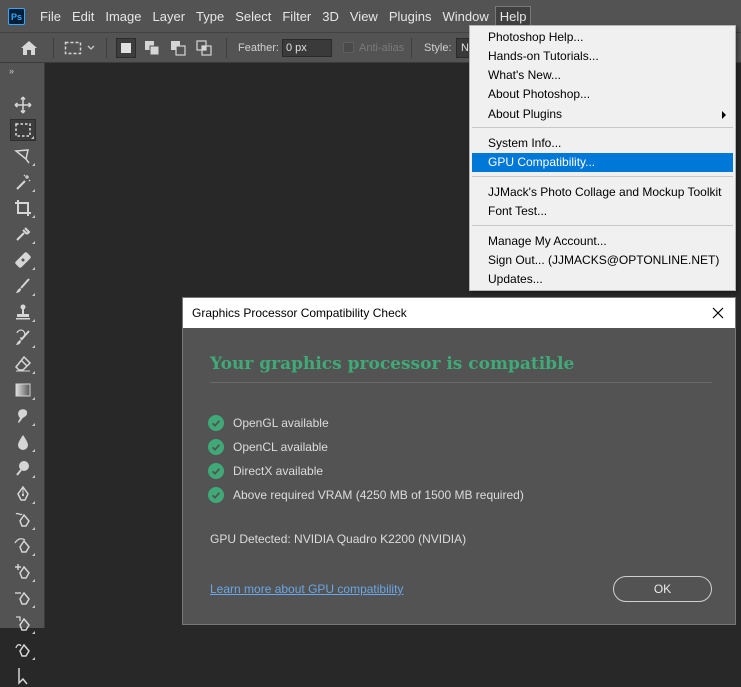  Describe the element at coordinates (83, 16) in the screenshot. I see `menu-edit: Edit` at that location.